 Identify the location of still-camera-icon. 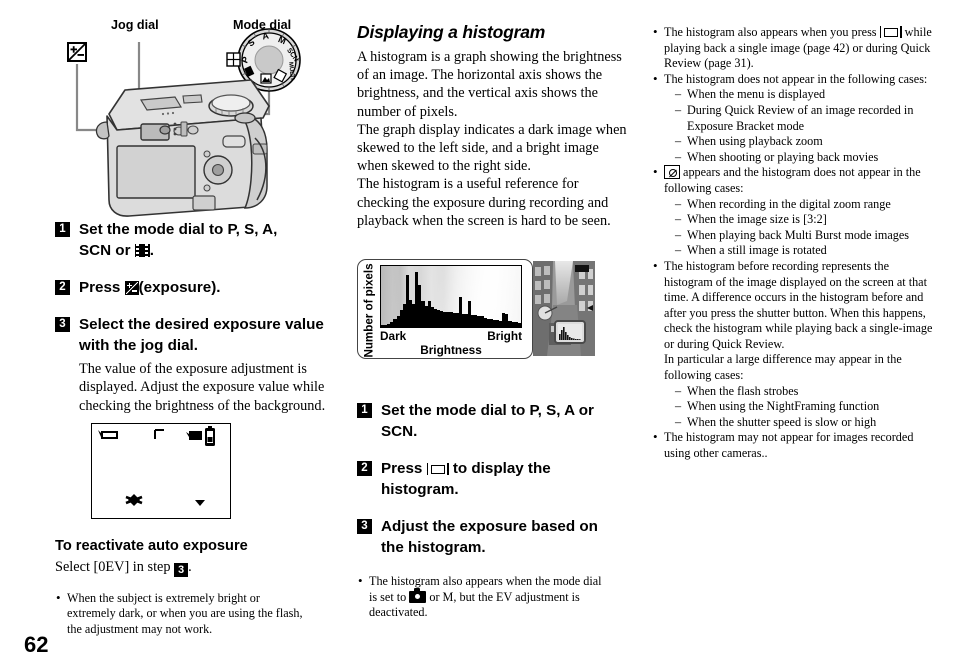
(418, 595).